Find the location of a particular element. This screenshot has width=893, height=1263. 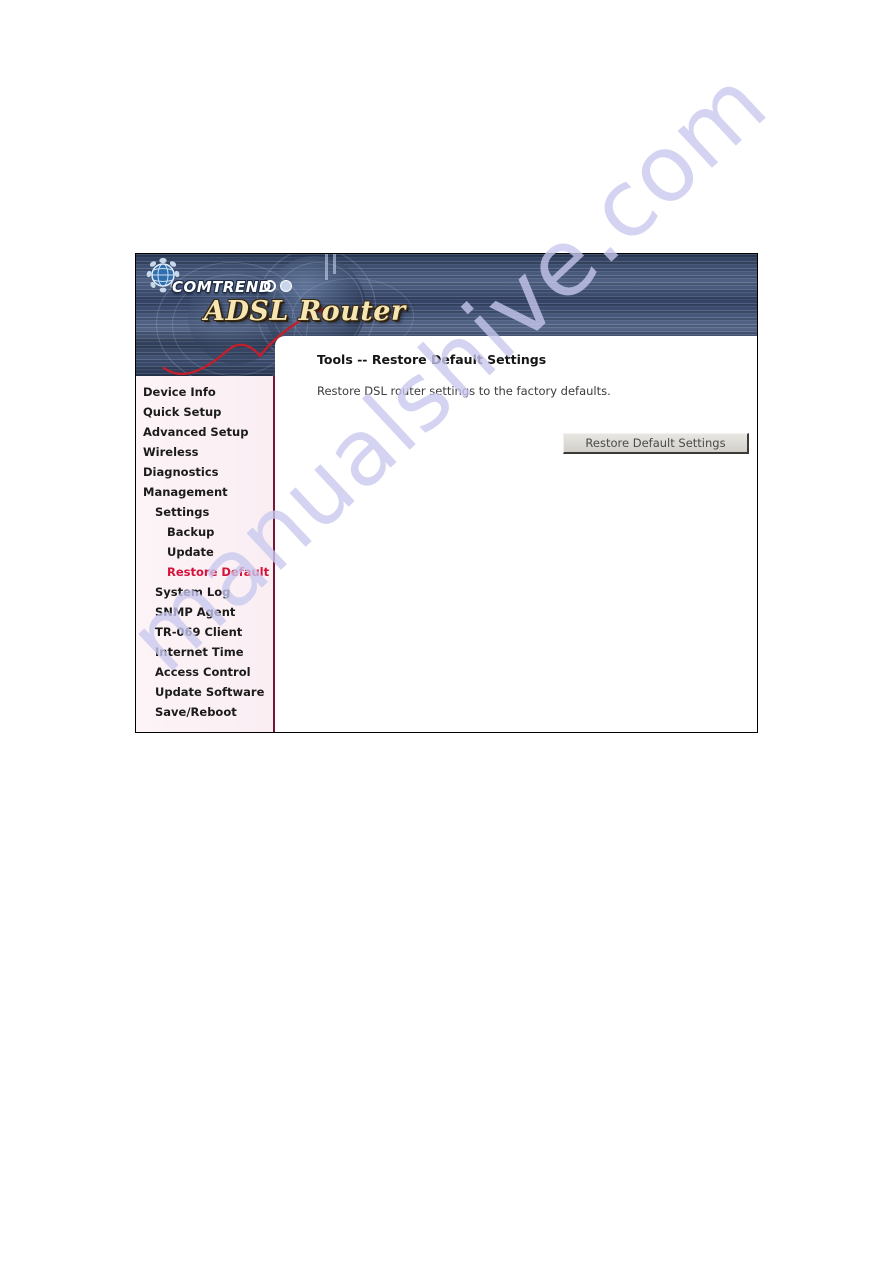

sidebar-item-update: Update is located at coordinates (204, 552).